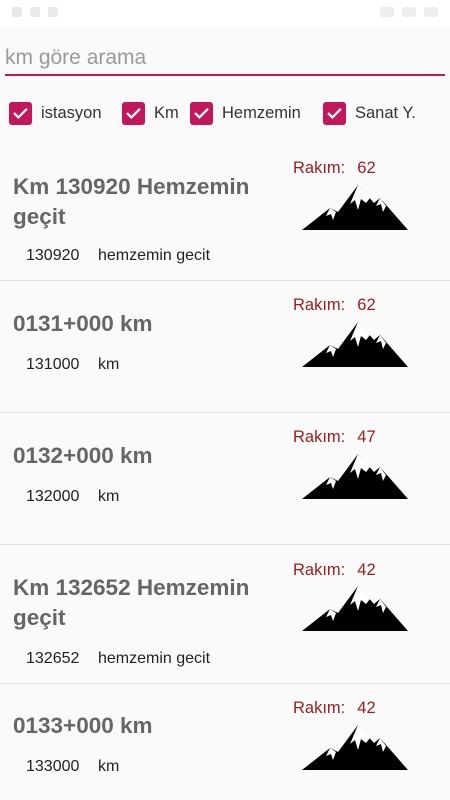 The image size is (450, 800). Describe the element at coordinates (53, 766) in the screenshot. I see `item-km: 133000` at that location.